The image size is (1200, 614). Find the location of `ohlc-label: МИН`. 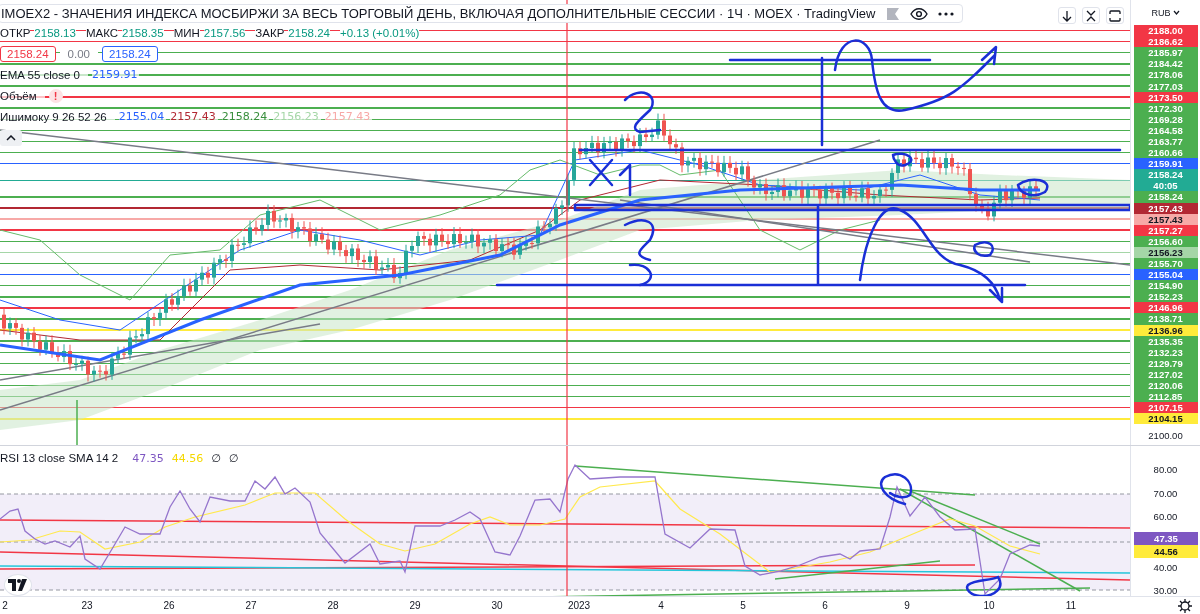

ohlc-label: МИН is located at coordinates (186, 32).